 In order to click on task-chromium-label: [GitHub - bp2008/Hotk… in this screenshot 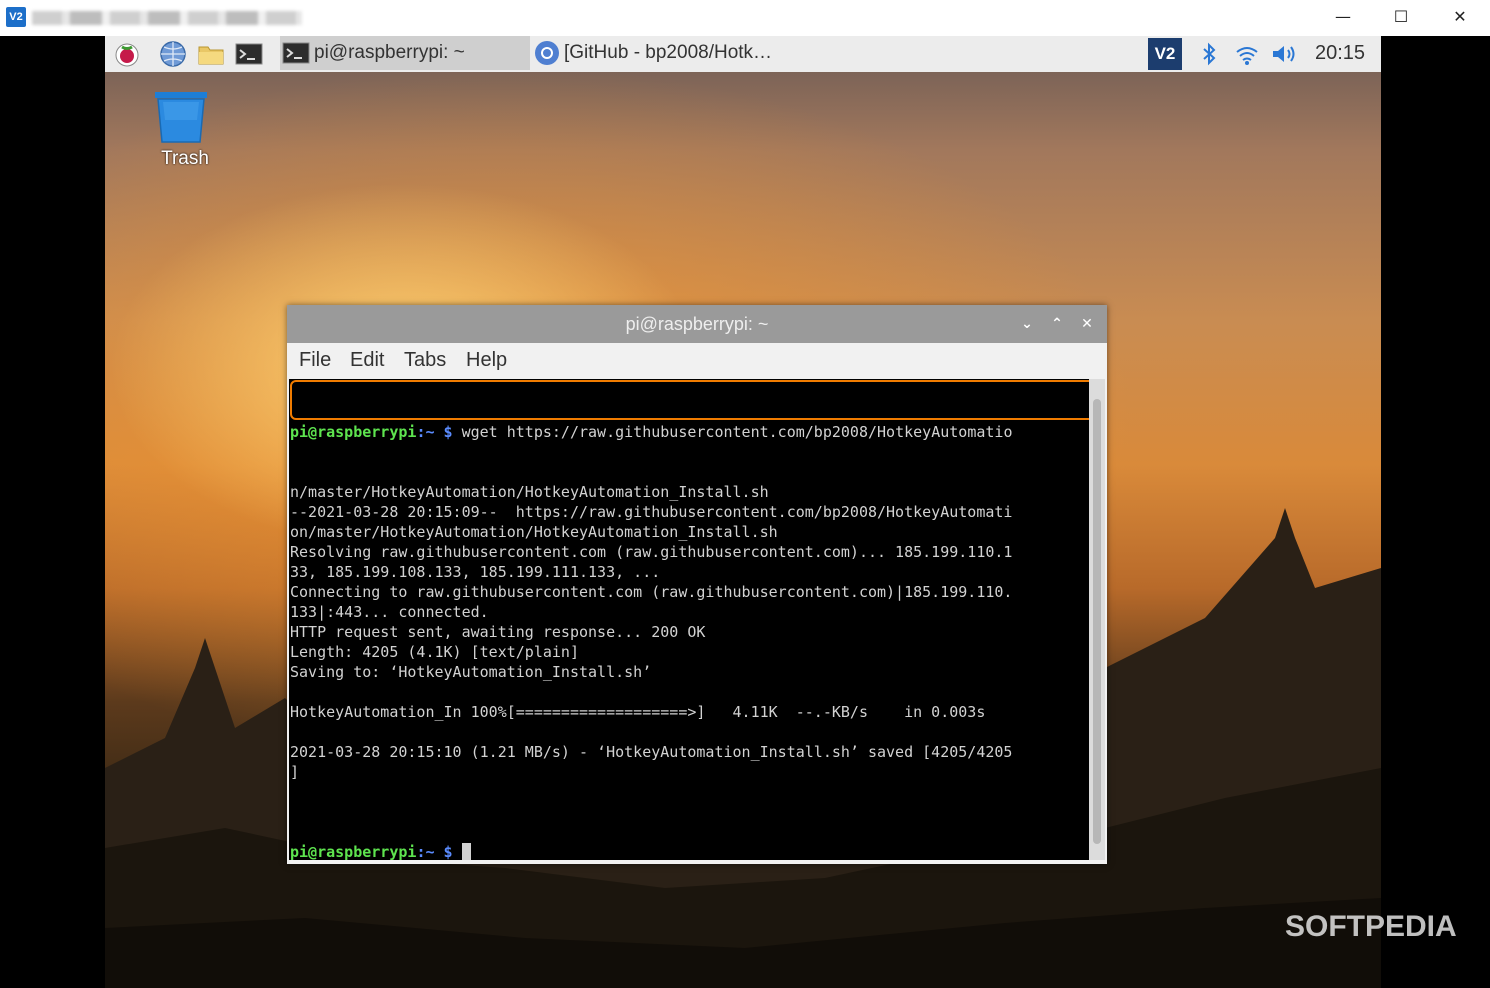, I will do `click(668, 52)`.